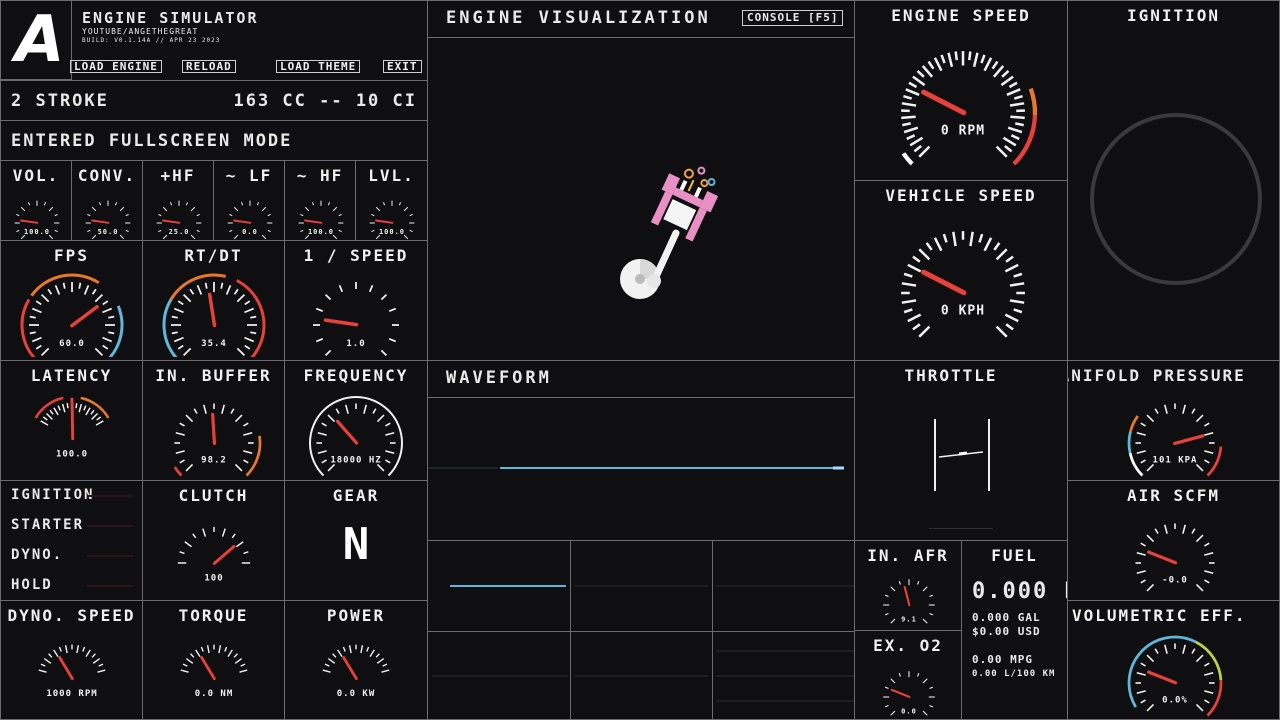  I want to click on starter-switch-label: STARTER, so click(47, 525).